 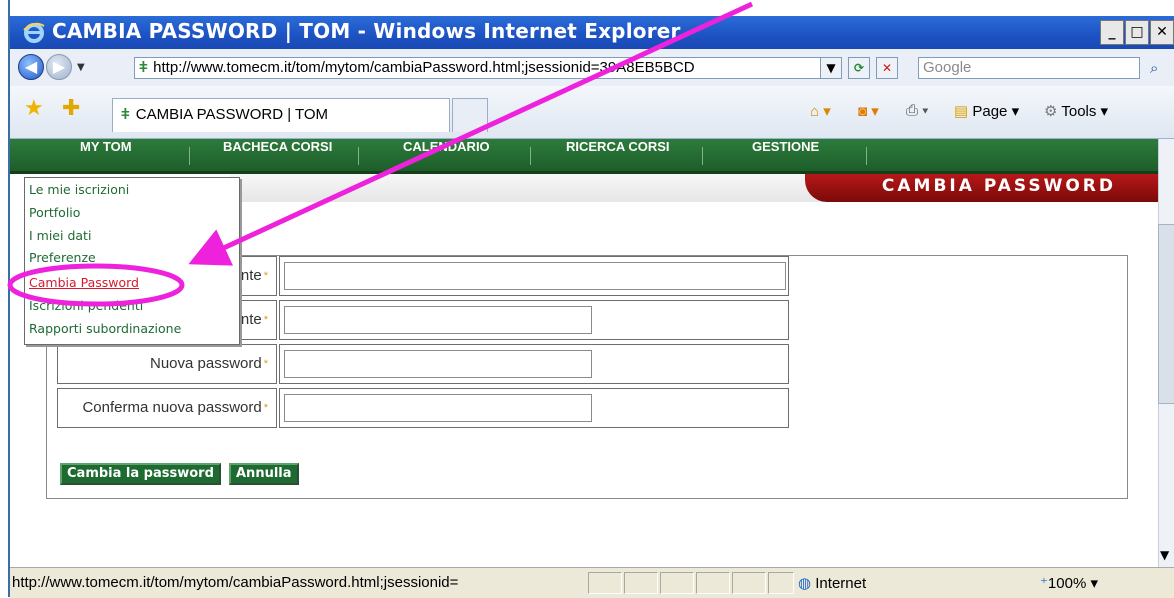 What do you see at coordinates (1137, 32) in the screenshot?
I see `restore-button: □` at bounding box center [1137, 32].